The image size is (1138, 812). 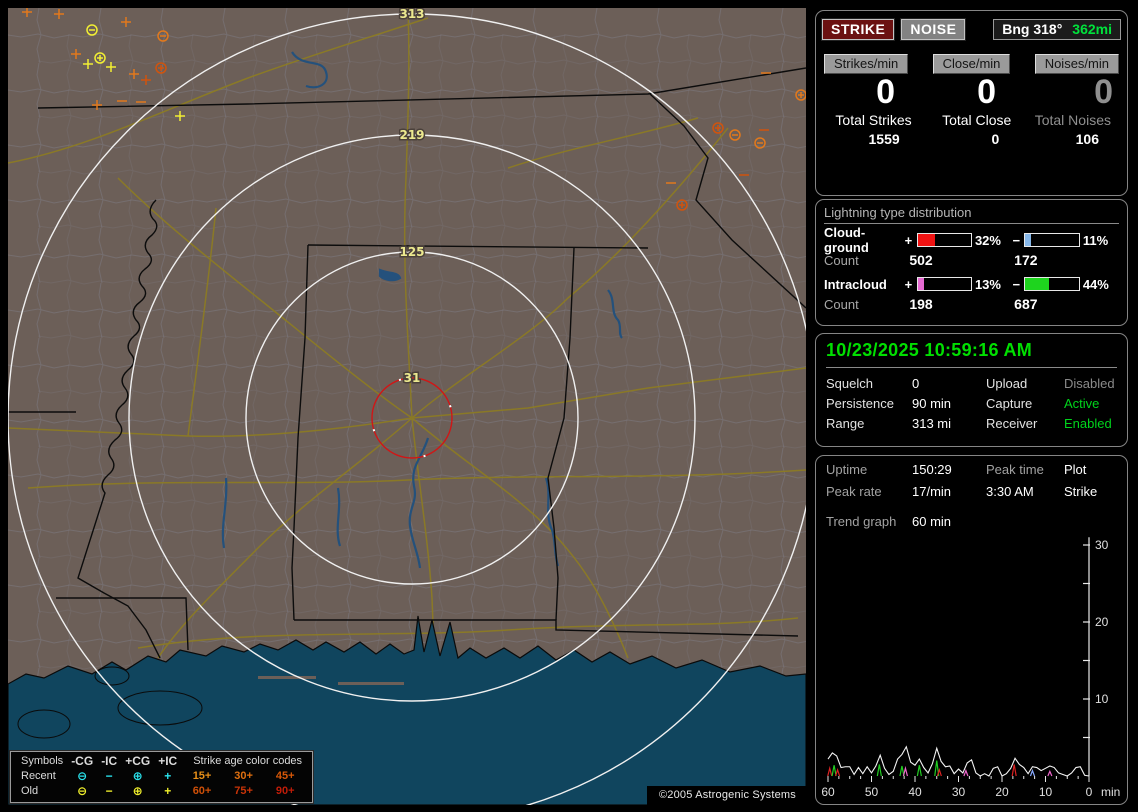 What do you see at coordinates (846, 240) in the screenshot?
I see `cloud-ground-label: Cloud-ground` at bounding box center [846, 240].